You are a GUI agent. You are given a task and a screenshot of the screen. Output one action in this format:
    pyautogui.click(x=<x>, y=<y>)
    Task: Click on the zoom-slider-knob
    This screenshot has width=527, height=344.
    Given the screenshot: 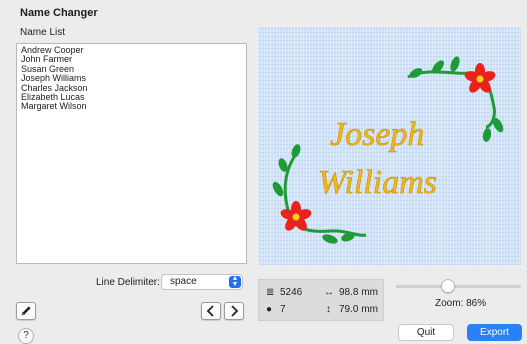 What is the action you would take?
    pyautogui.click(x=448, y=286)
    